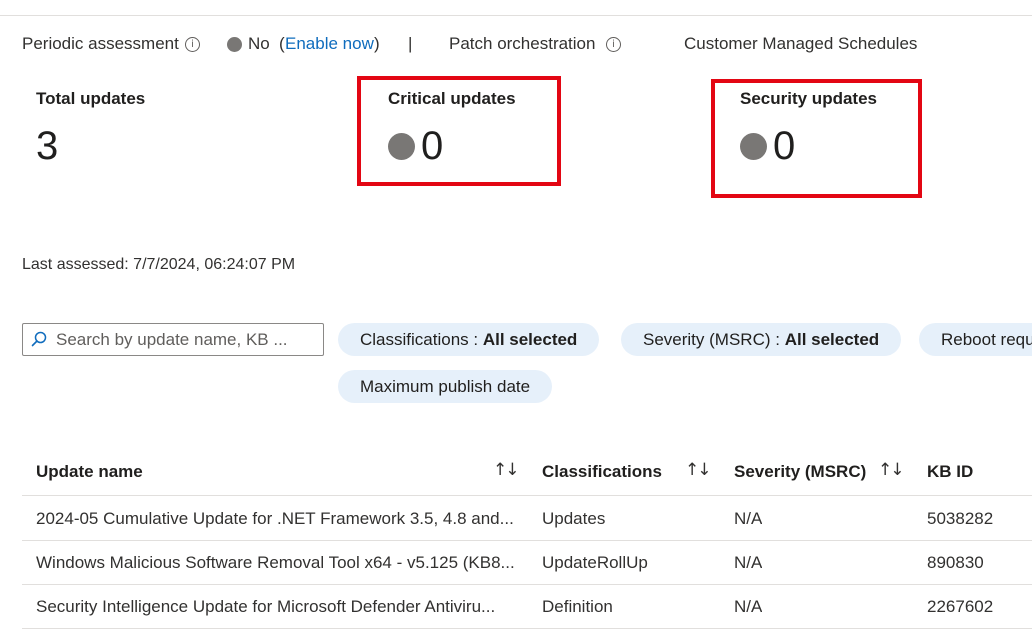  What do you see at coordinates (955, 562) in the screenshot?
I see `cell-kb-id: 890830` at bounding box center [955, 562].